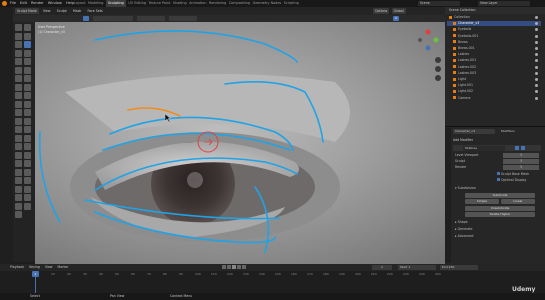  What do you see at coordinates (521, 155) in the screenshot?
I see `level-viewport-field: 3` at bounding box center [521, 155].